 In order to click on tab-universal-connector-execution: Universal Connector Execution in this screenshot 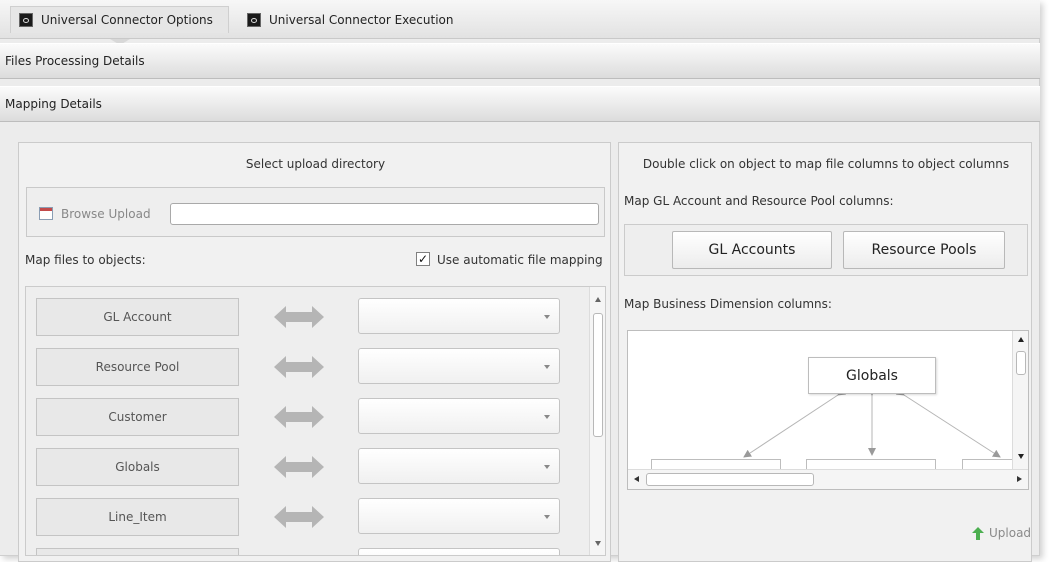, I will do `click(354, 19)`.